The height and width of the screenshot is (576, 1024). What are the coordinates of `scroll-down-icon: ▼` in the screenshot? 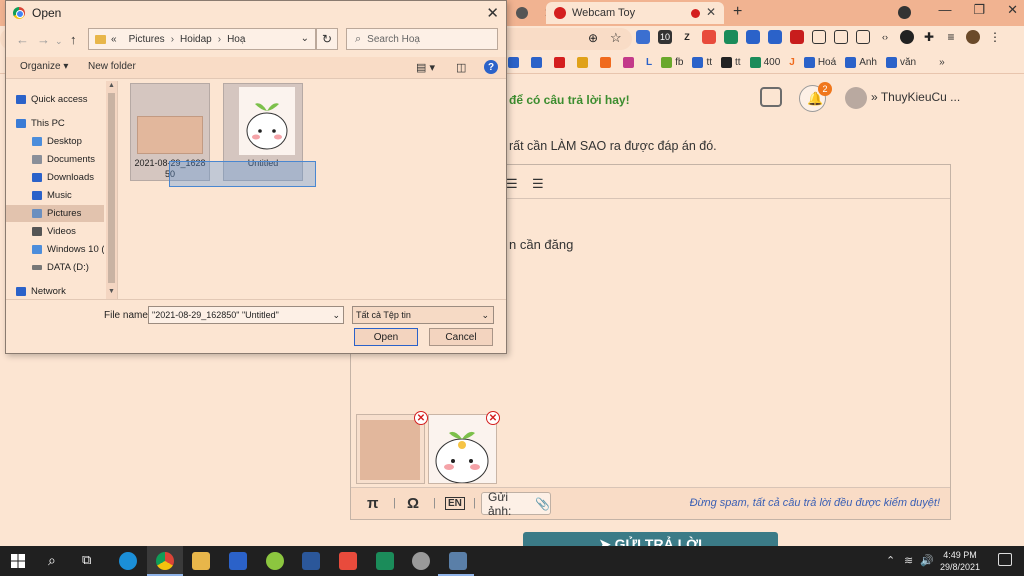 It's located at (111, 291).